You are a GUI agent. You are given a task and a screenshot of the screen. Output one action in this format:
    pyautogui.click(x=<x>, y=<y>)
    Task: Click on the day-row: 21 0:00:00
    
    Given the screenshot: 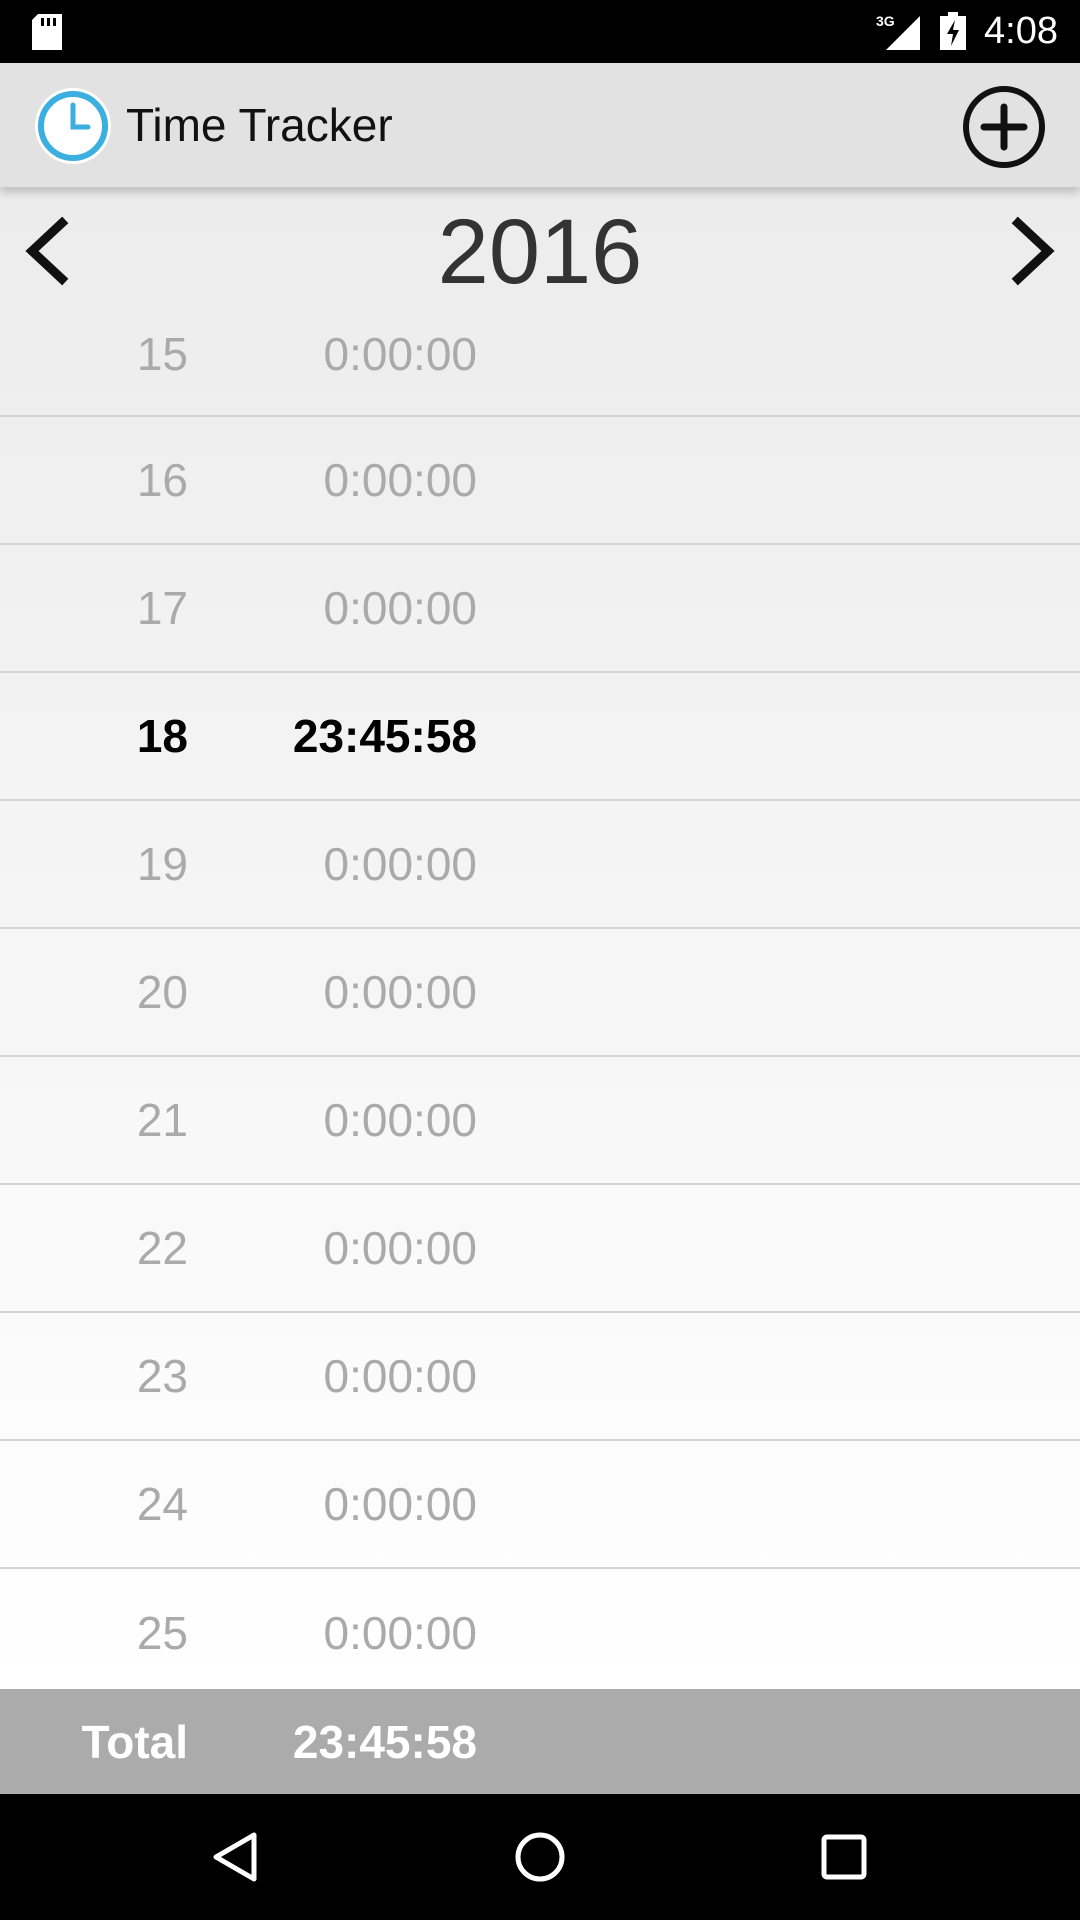 What is the action you would take?
    pyautogui.click(x=540, y=1121)
    